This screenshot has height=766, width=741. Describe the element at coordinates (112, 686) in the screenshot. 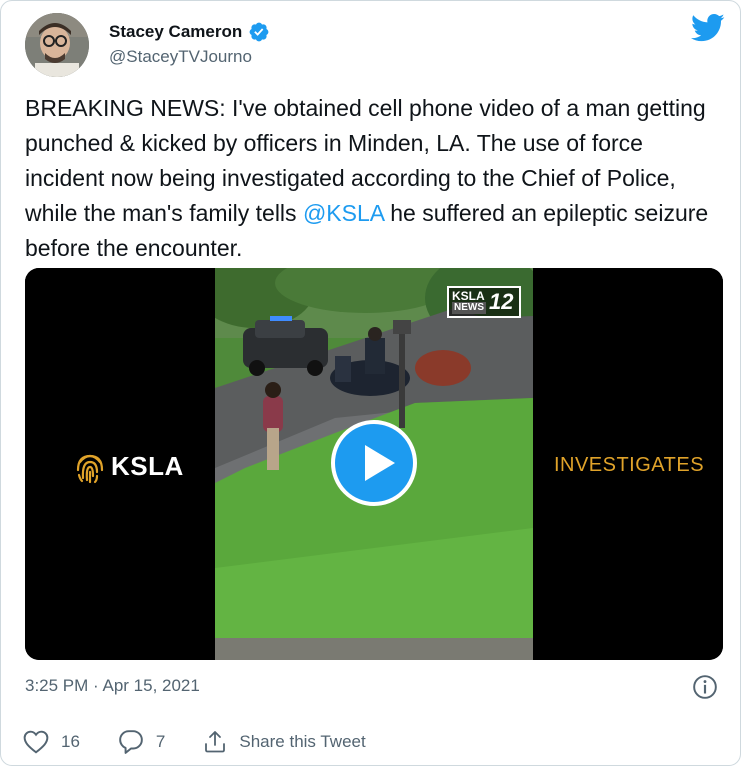

I see `tweet-timestamp: 3:25 PM · Apr 15, 2021` at that location.